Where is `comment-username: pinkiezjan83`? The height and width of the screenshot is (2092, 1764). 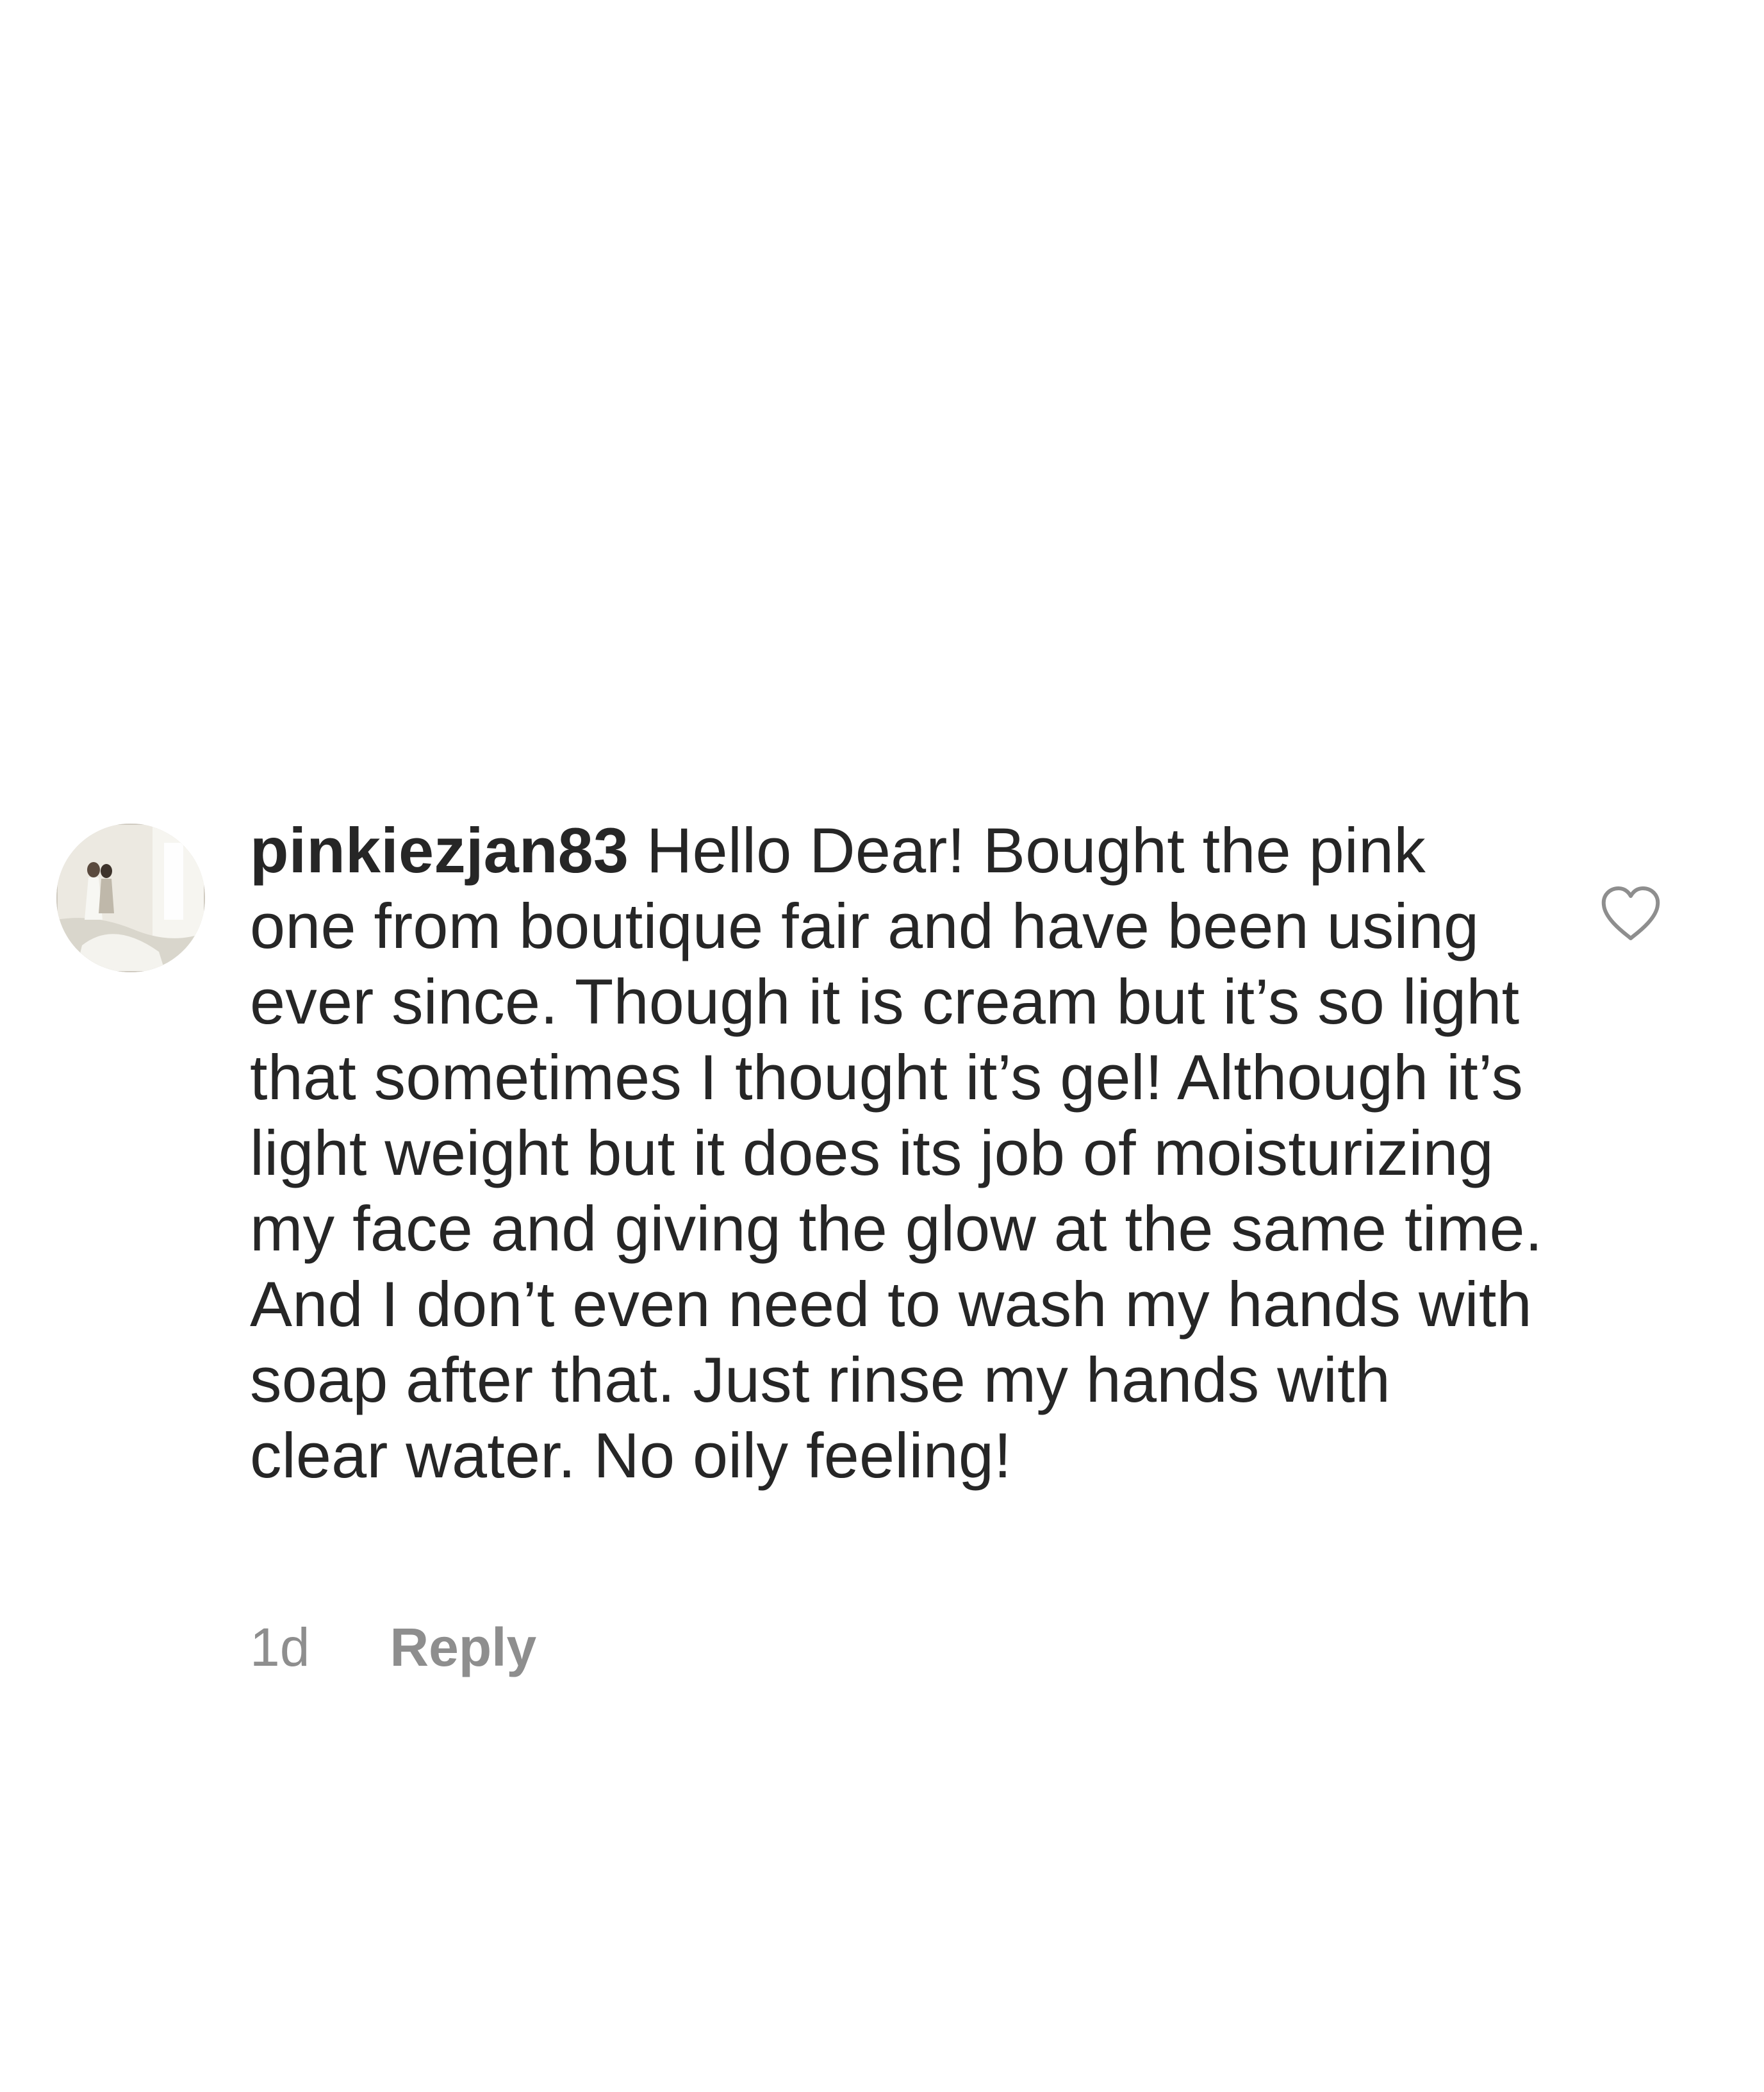 comment-username: pinkiezjan83 is located at coordinates (439, 850).